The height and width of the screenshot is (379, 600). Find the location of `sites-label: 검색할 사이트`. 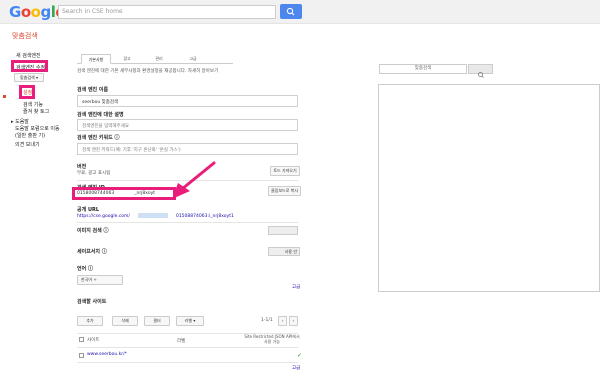

sites-label: 검색할 사이트 is located at coordinates (92, 302).